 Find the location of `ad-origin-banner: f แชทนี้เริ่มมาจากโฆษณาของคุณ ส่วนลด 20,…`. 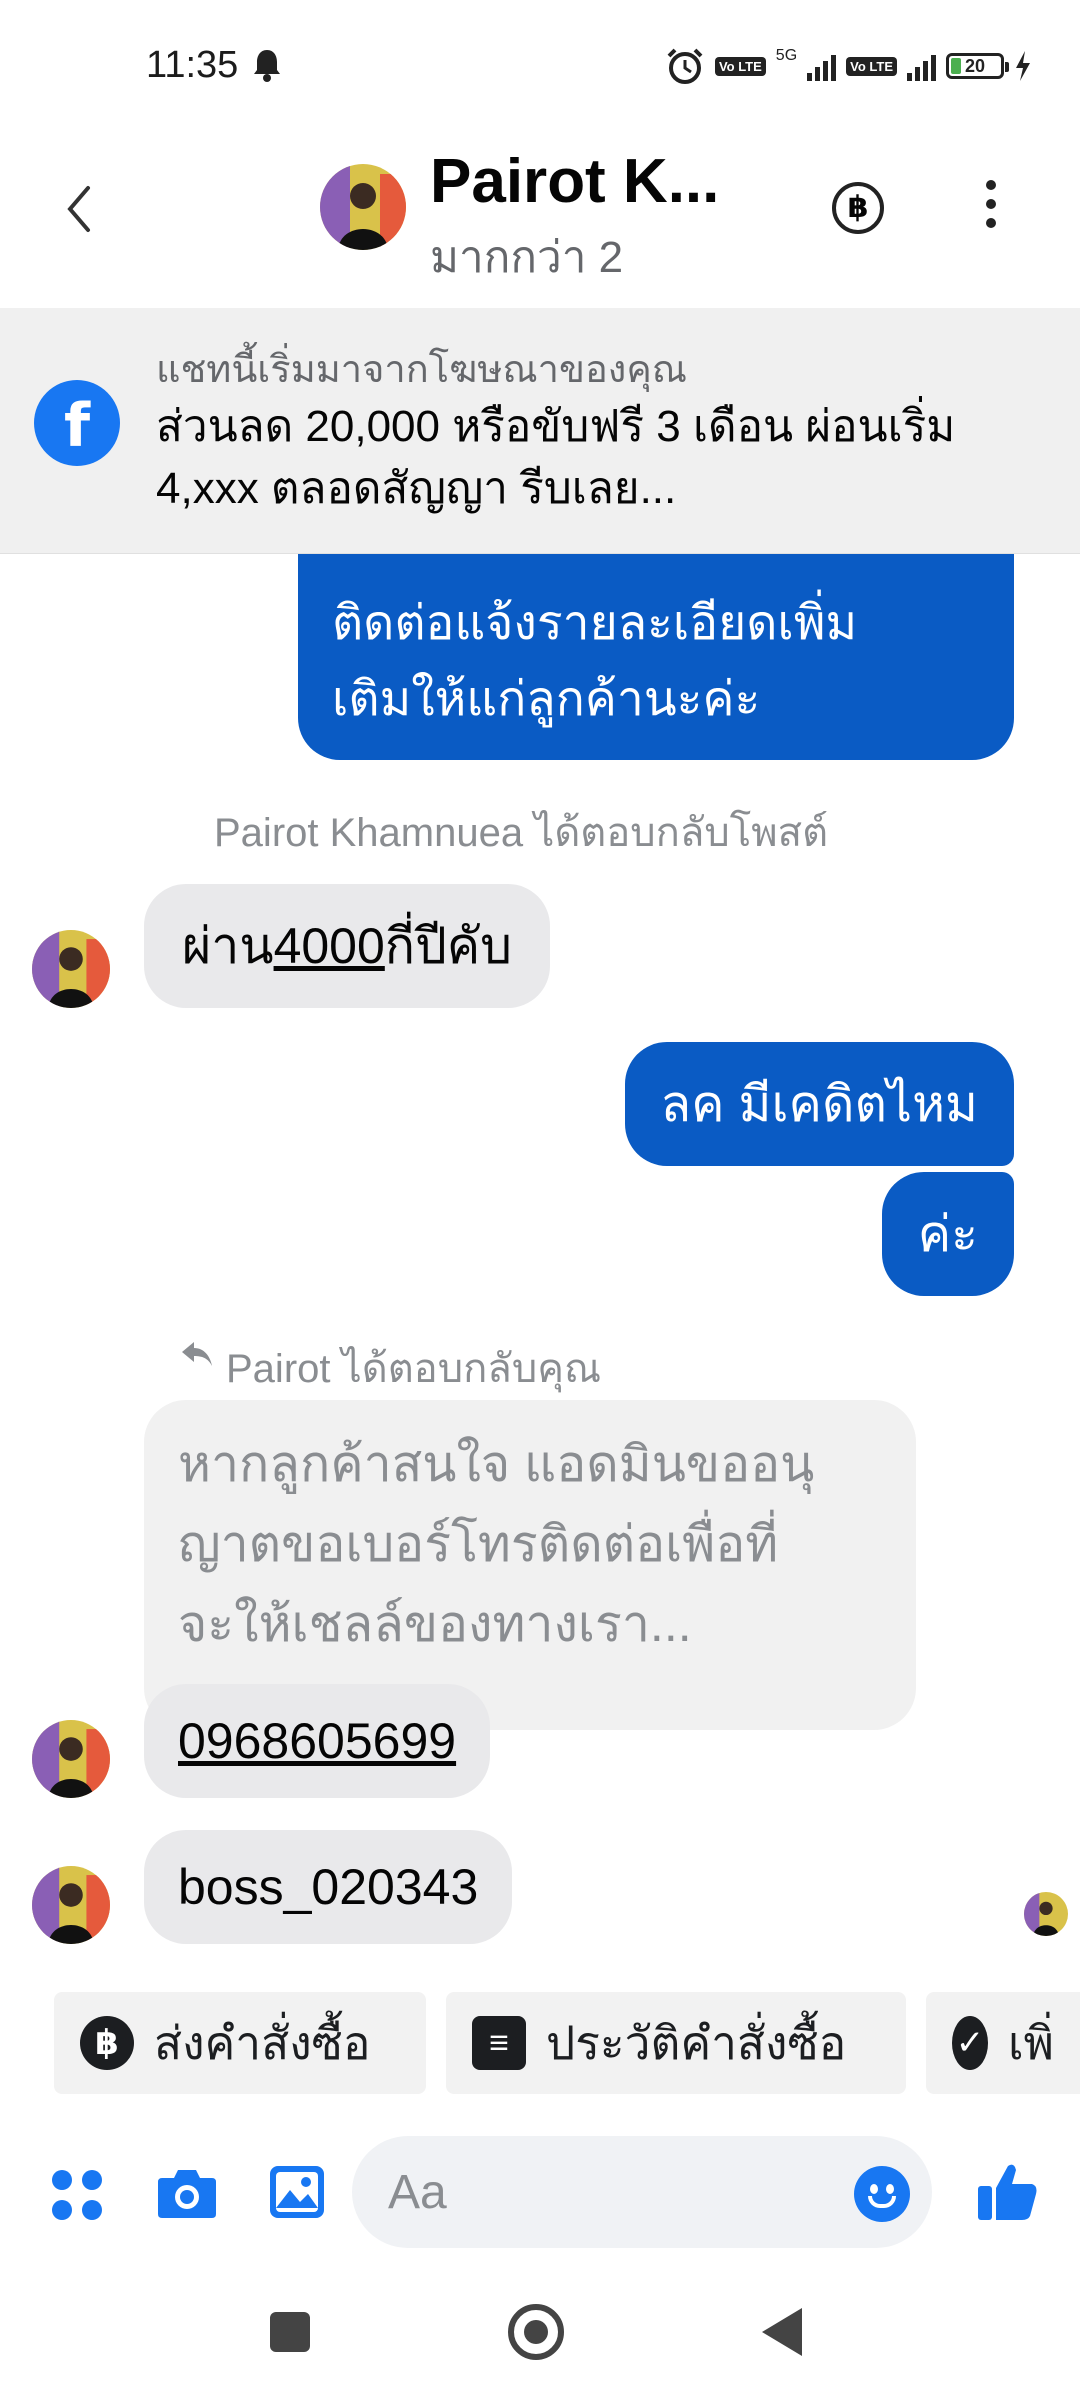

ad-origin-banner: f แชทนี้เริ่มมาจากโฆษณาของคุณ ส่วนลด 20,… is located at coordinates (540, 431).